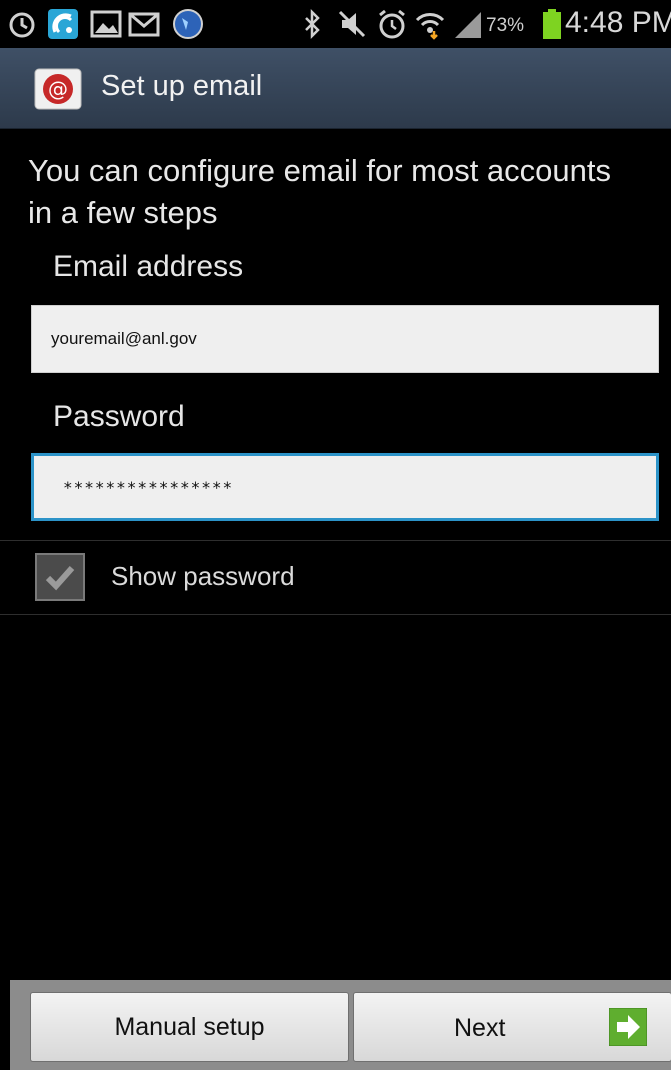  I want to click on checkmark-icon, so click(60, 578).